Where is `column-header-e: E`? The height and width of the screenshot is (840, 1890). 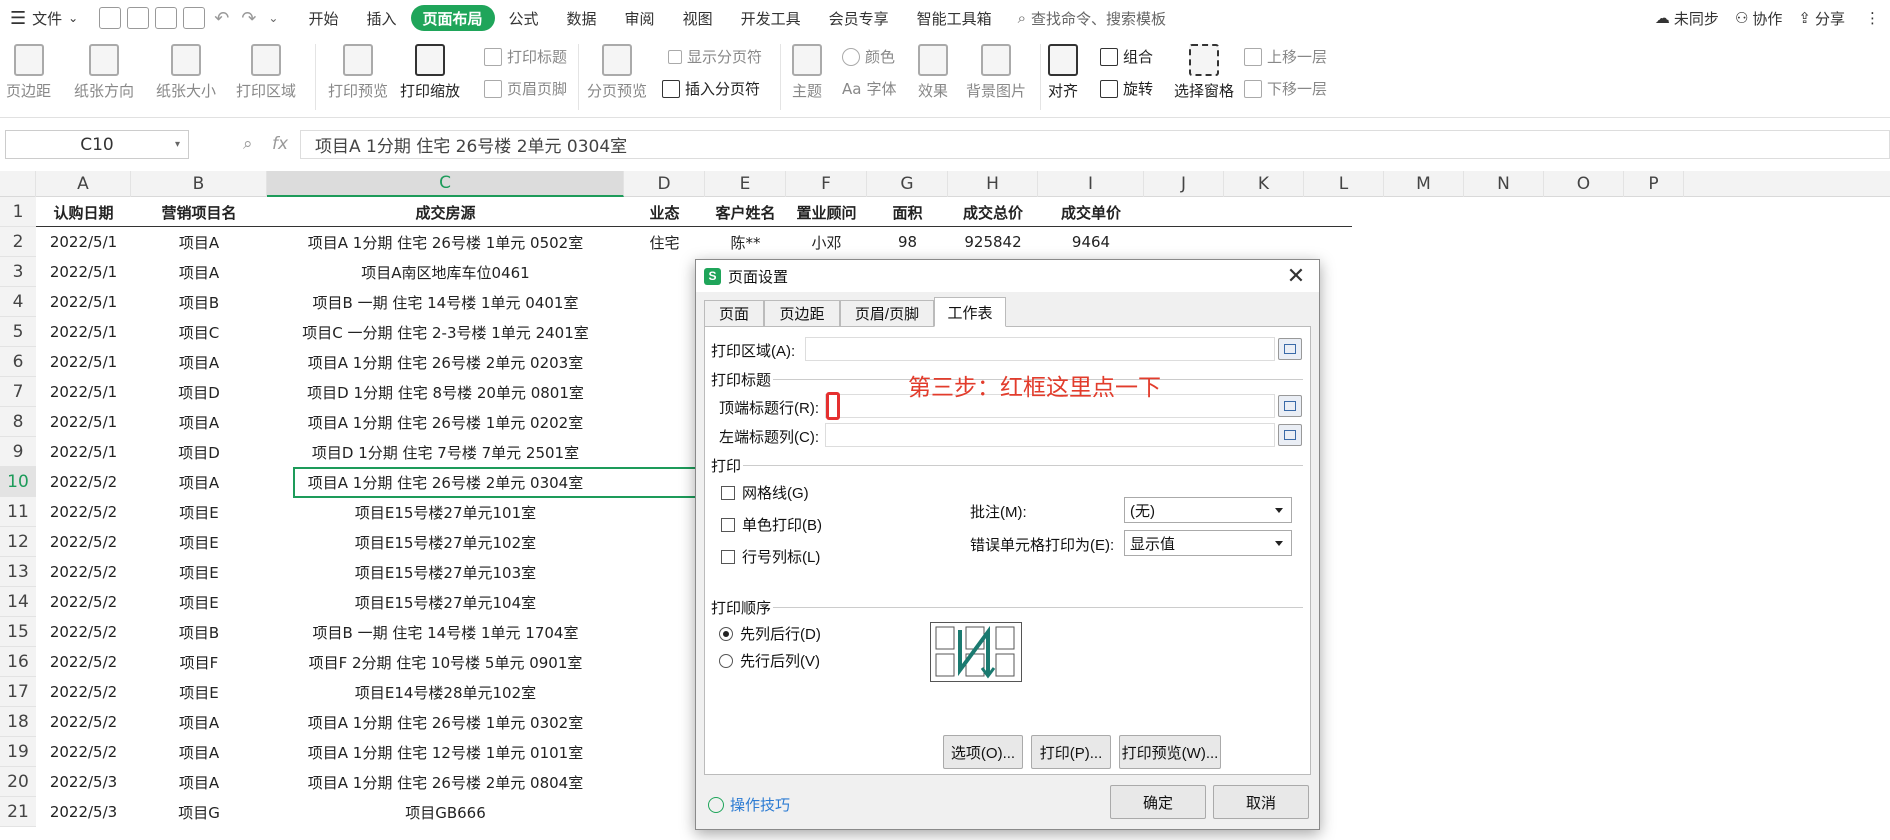 column-header-e: E is located at coordinates (745, 184).